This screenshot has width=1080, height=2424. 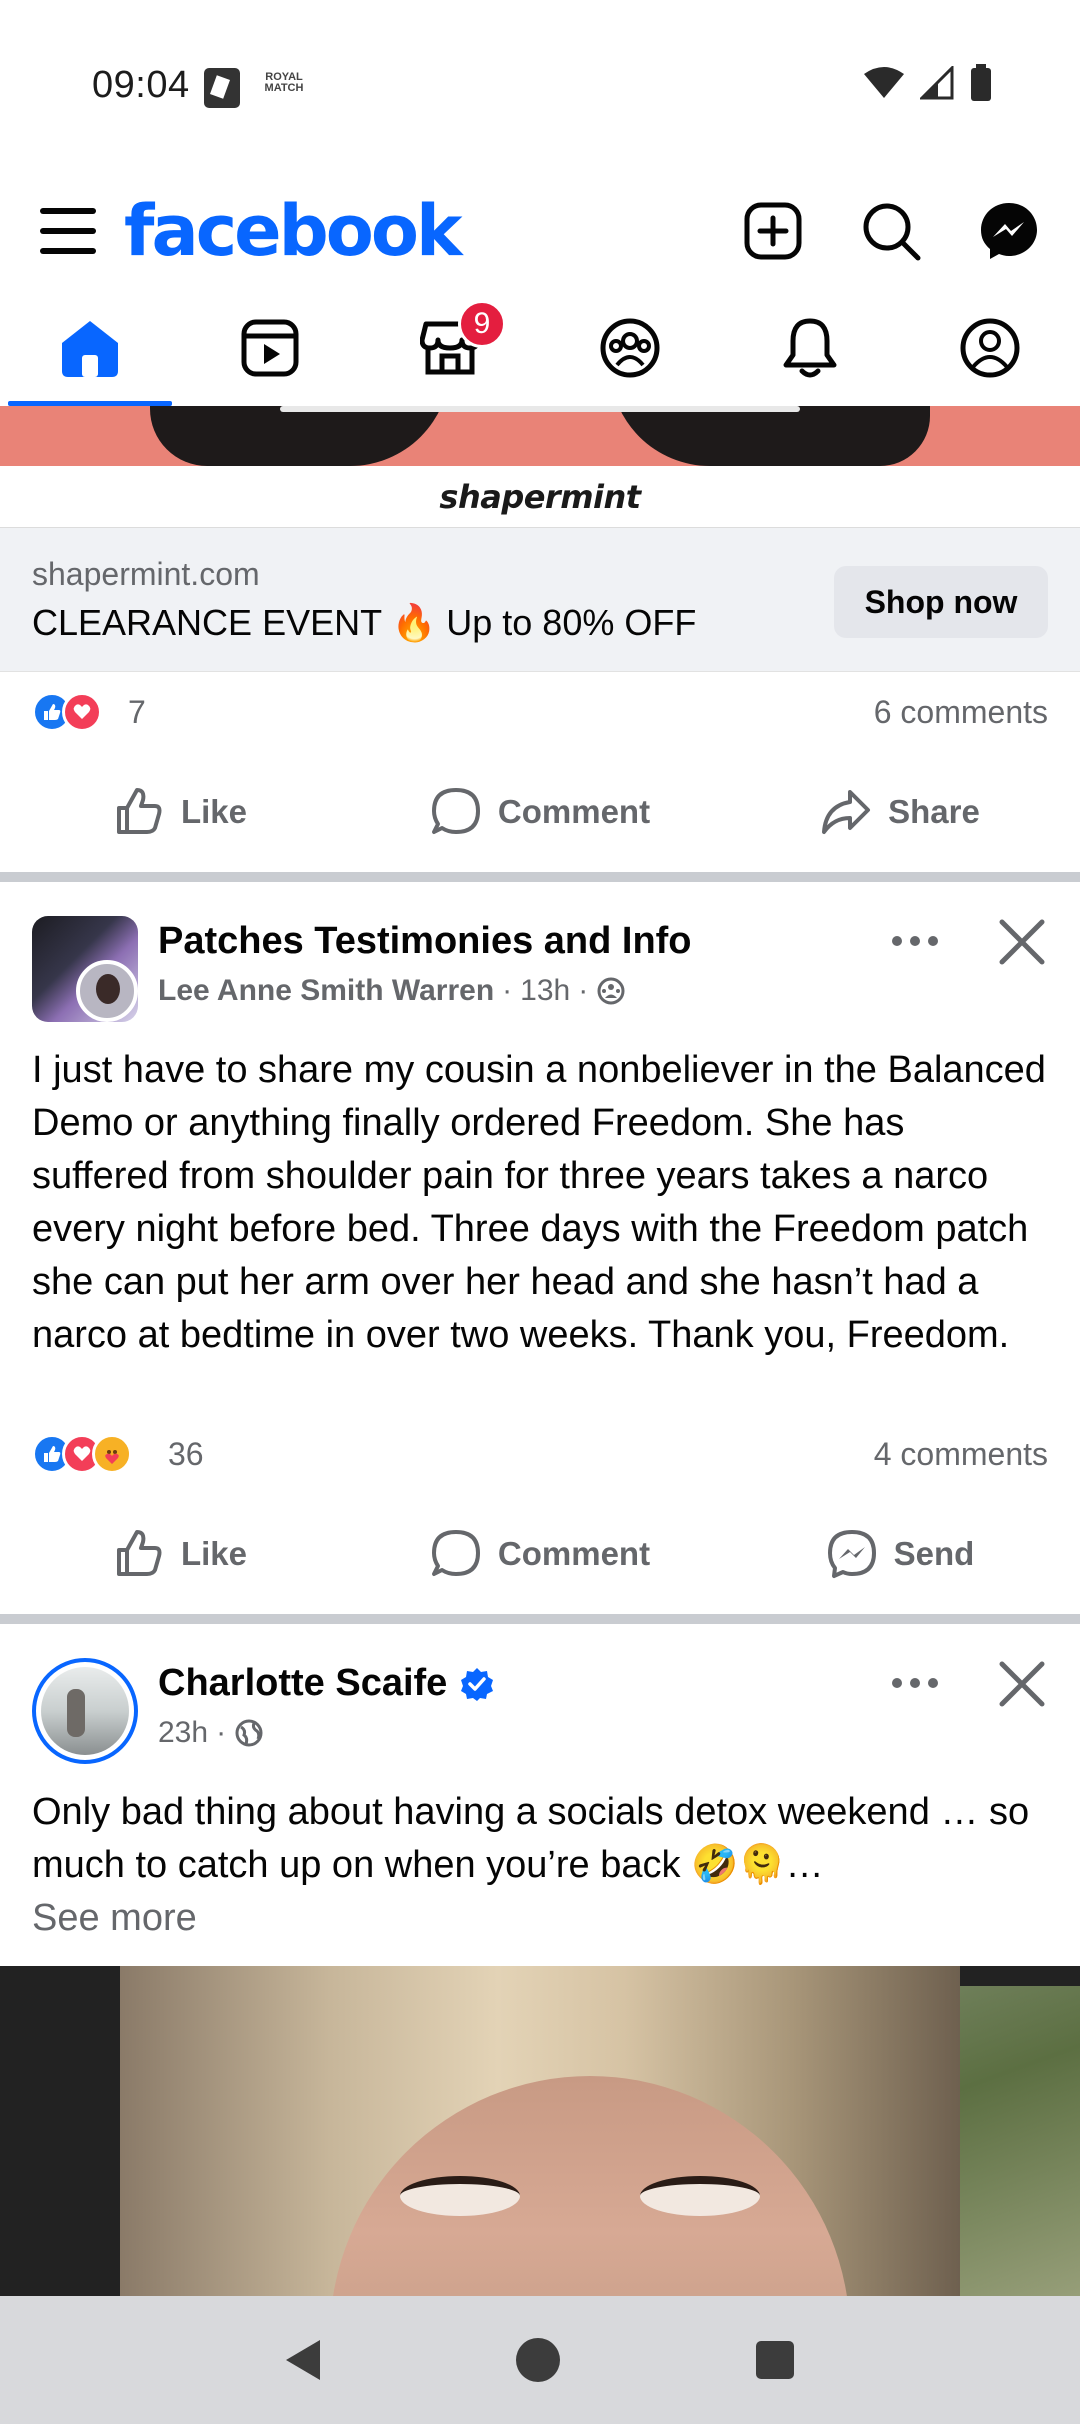 What do you see at coordinates (540, 436) in the screenshot?
I see `ad-image` at bounding box center [540, 436].